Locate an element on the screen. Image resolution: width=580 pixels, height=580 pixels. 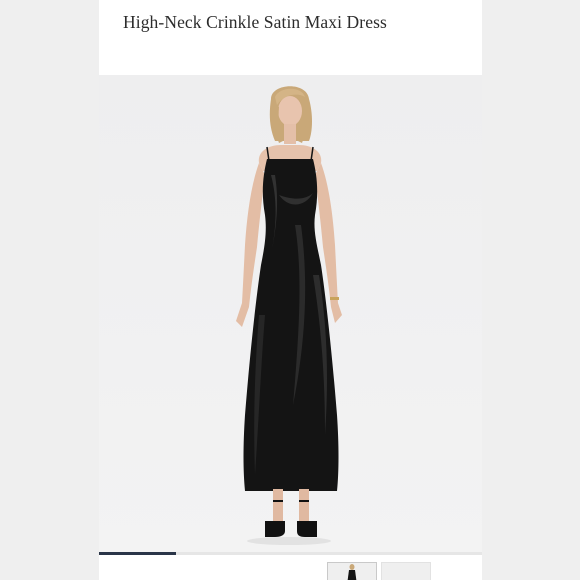
dress-alt-thumbnail is located at coordinates (406, 571).